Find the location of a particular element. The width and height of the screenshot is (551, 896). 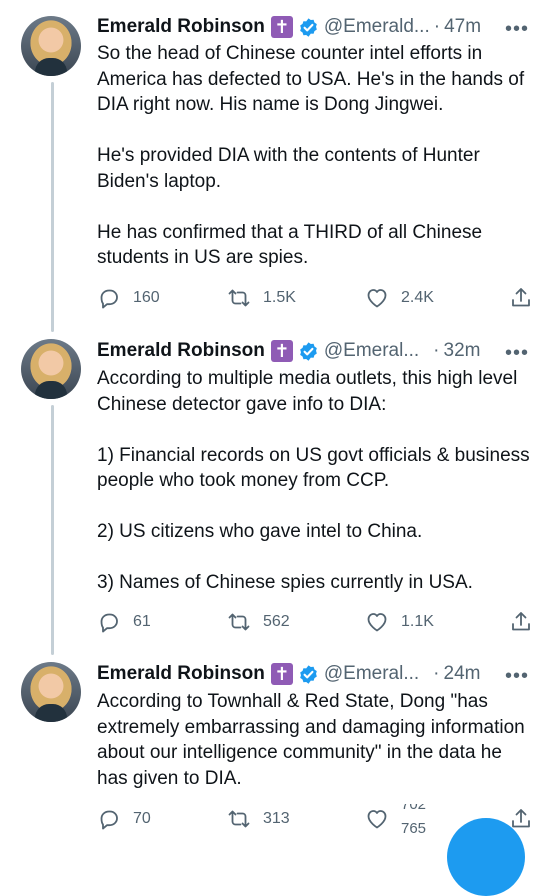

reply-button: 70 is located at coordinates (124, 819).